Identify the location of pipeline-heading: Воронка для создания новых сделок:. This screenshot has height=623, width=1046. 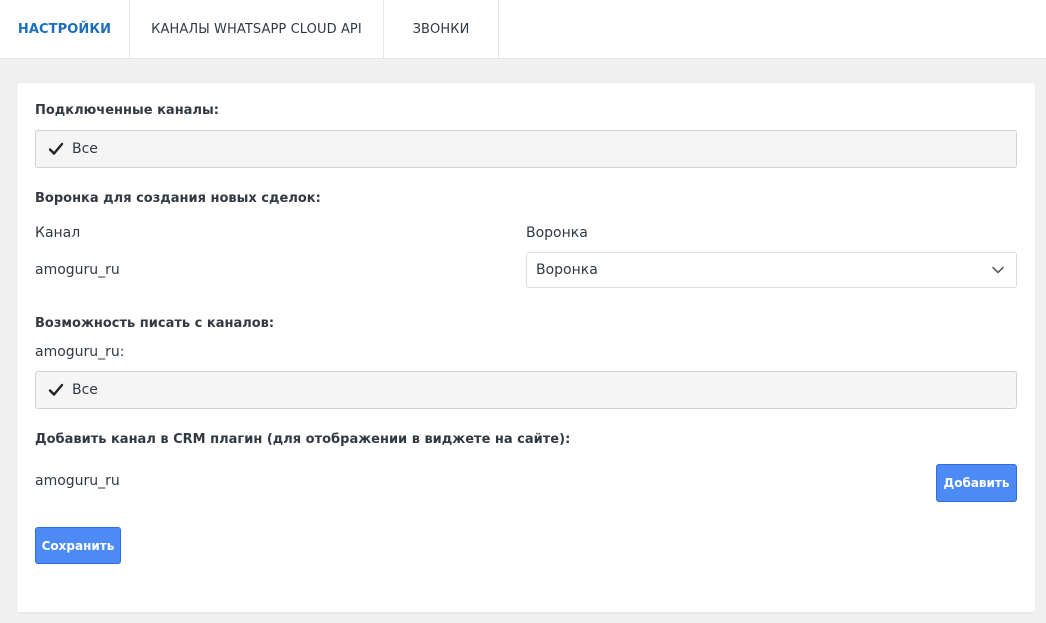
(178, 198).